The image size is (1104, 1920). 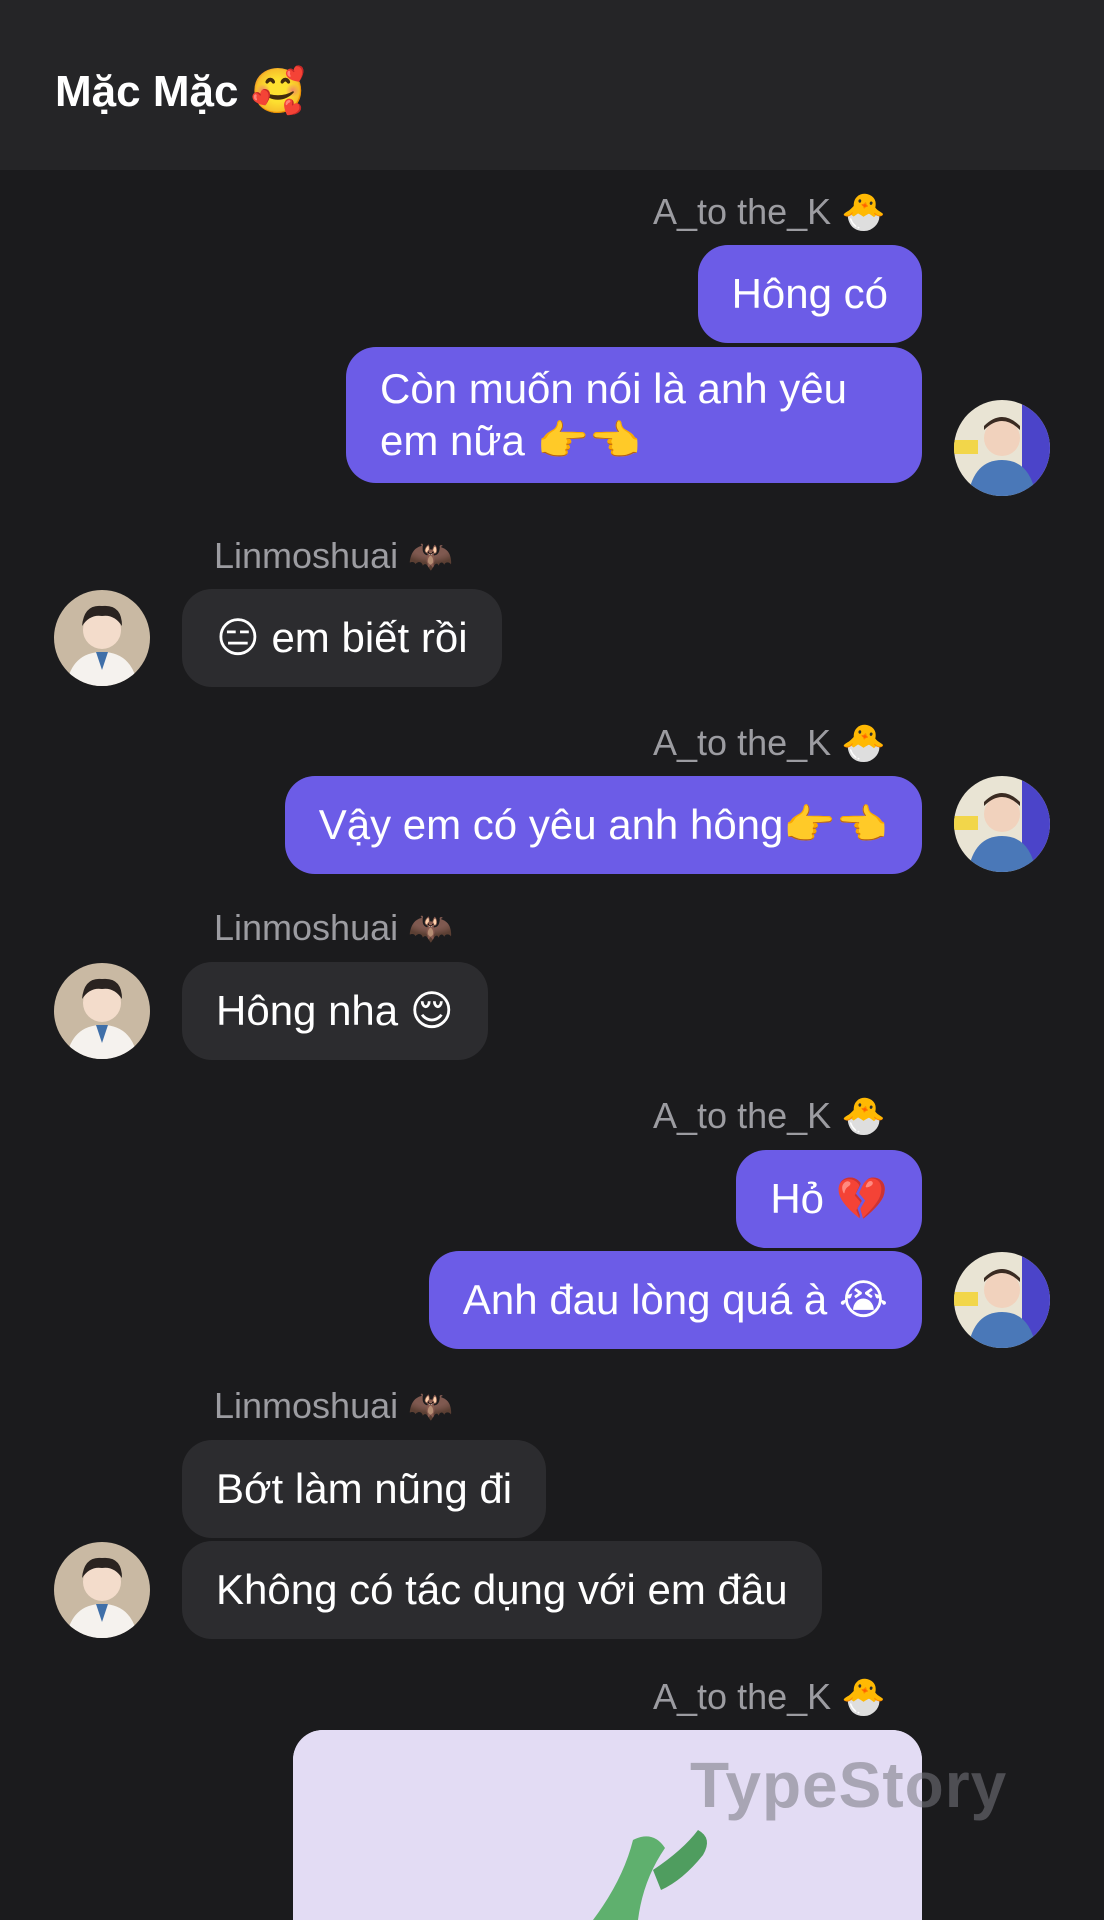 I want to click on message-bubble: Hông có, so click(x=809, y=294).